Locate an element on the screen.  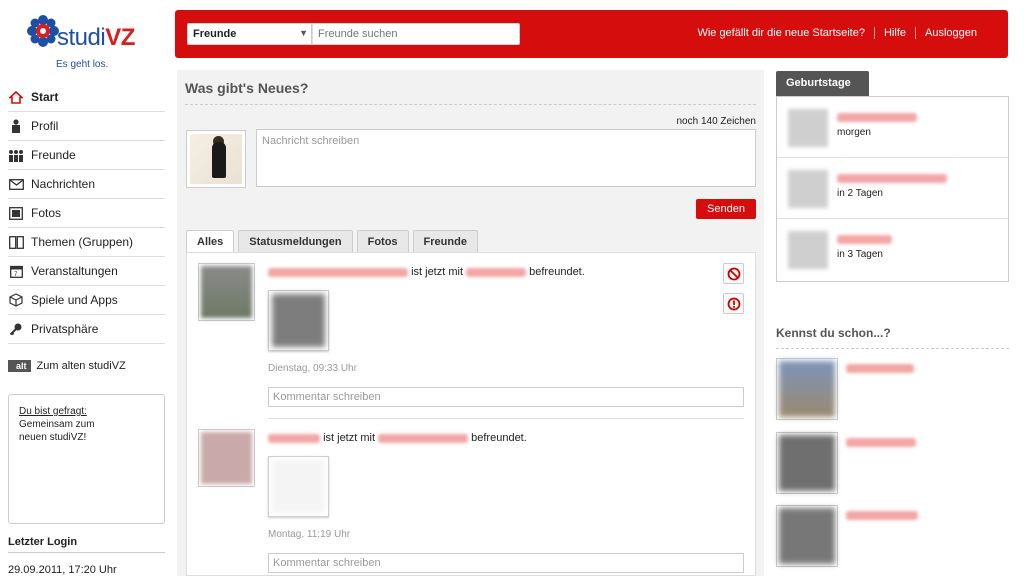
avatar-figure is located at coordinates (219, 160).